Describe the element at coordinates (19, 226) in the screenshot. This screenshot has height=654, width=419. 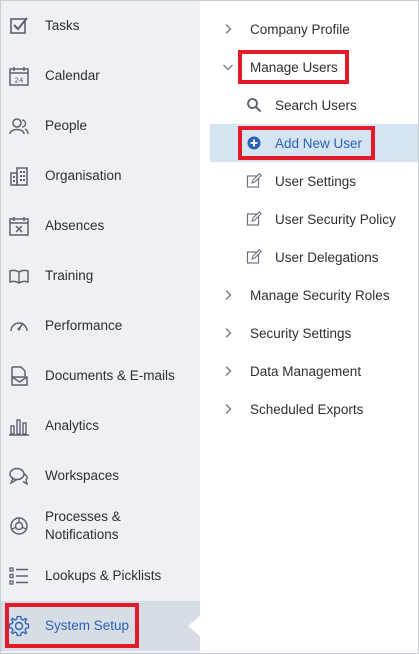
I see `calendar-x-icon` at that location.